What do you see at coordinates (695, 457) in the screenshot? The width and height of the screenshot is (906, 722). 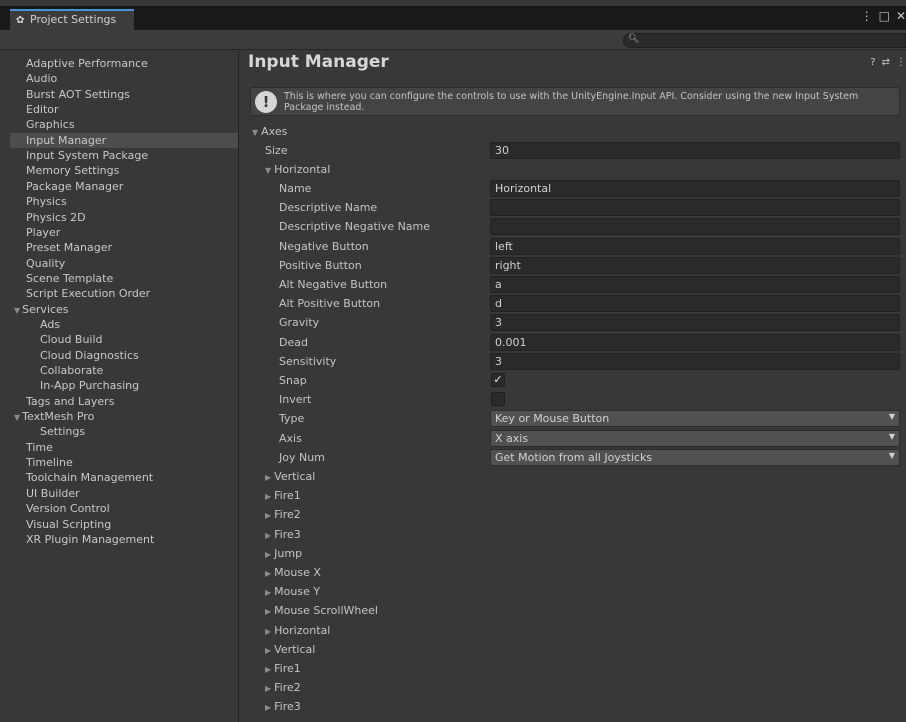 I see `joy-num-dropdown: Get Motion from all Joysticks ▼` at bounding box center [695, 457].